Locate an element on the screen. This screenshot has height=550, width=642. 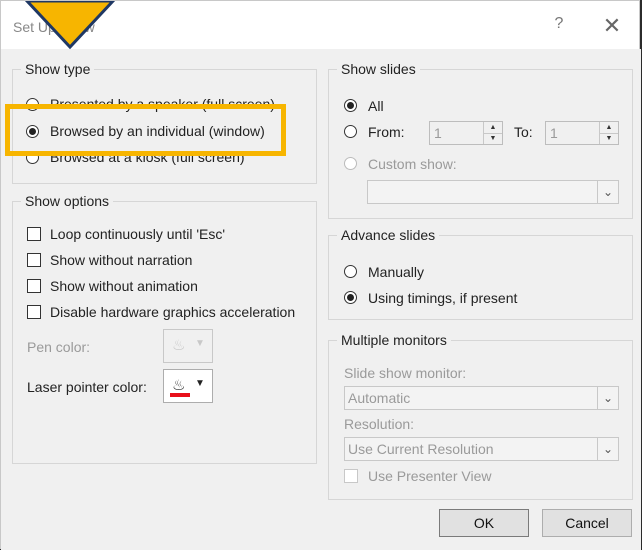
show-slides-label: Show slides is located at coordinates (378, 69).